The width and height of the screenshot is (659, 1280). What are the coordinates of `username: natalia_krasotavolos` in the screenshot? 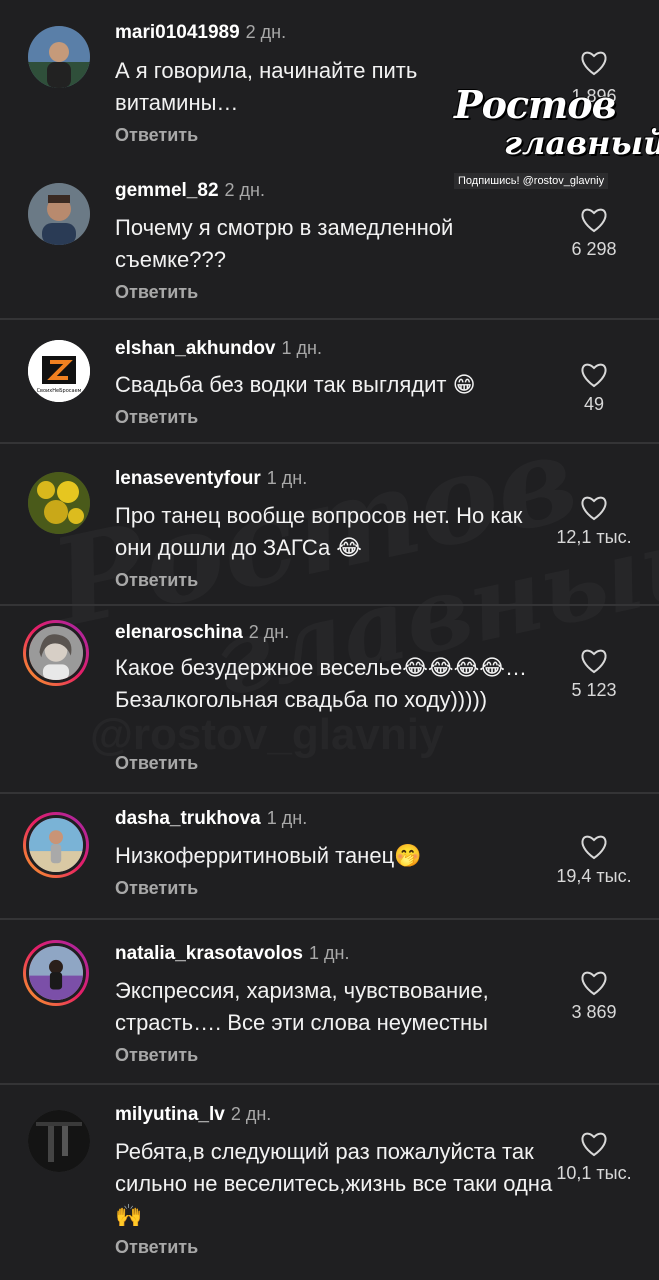 It's located at (209, 953).